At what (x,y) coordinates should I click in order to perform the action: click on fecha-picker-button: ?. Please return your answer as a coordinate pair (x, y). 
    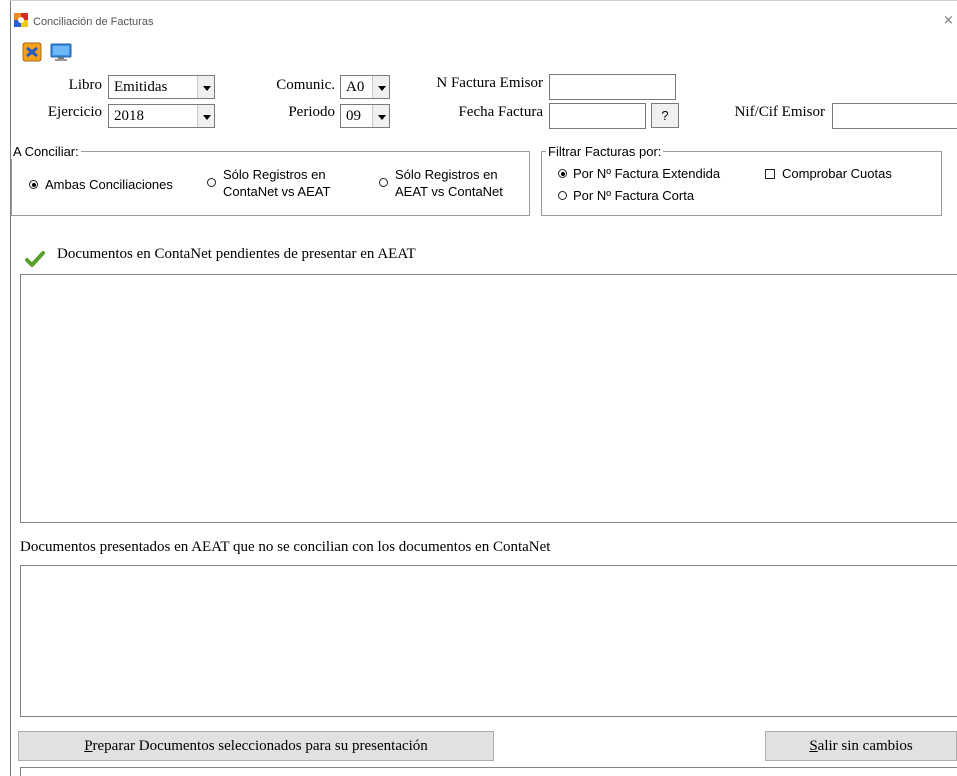
    Looking at the image, I should click on (665, 115).